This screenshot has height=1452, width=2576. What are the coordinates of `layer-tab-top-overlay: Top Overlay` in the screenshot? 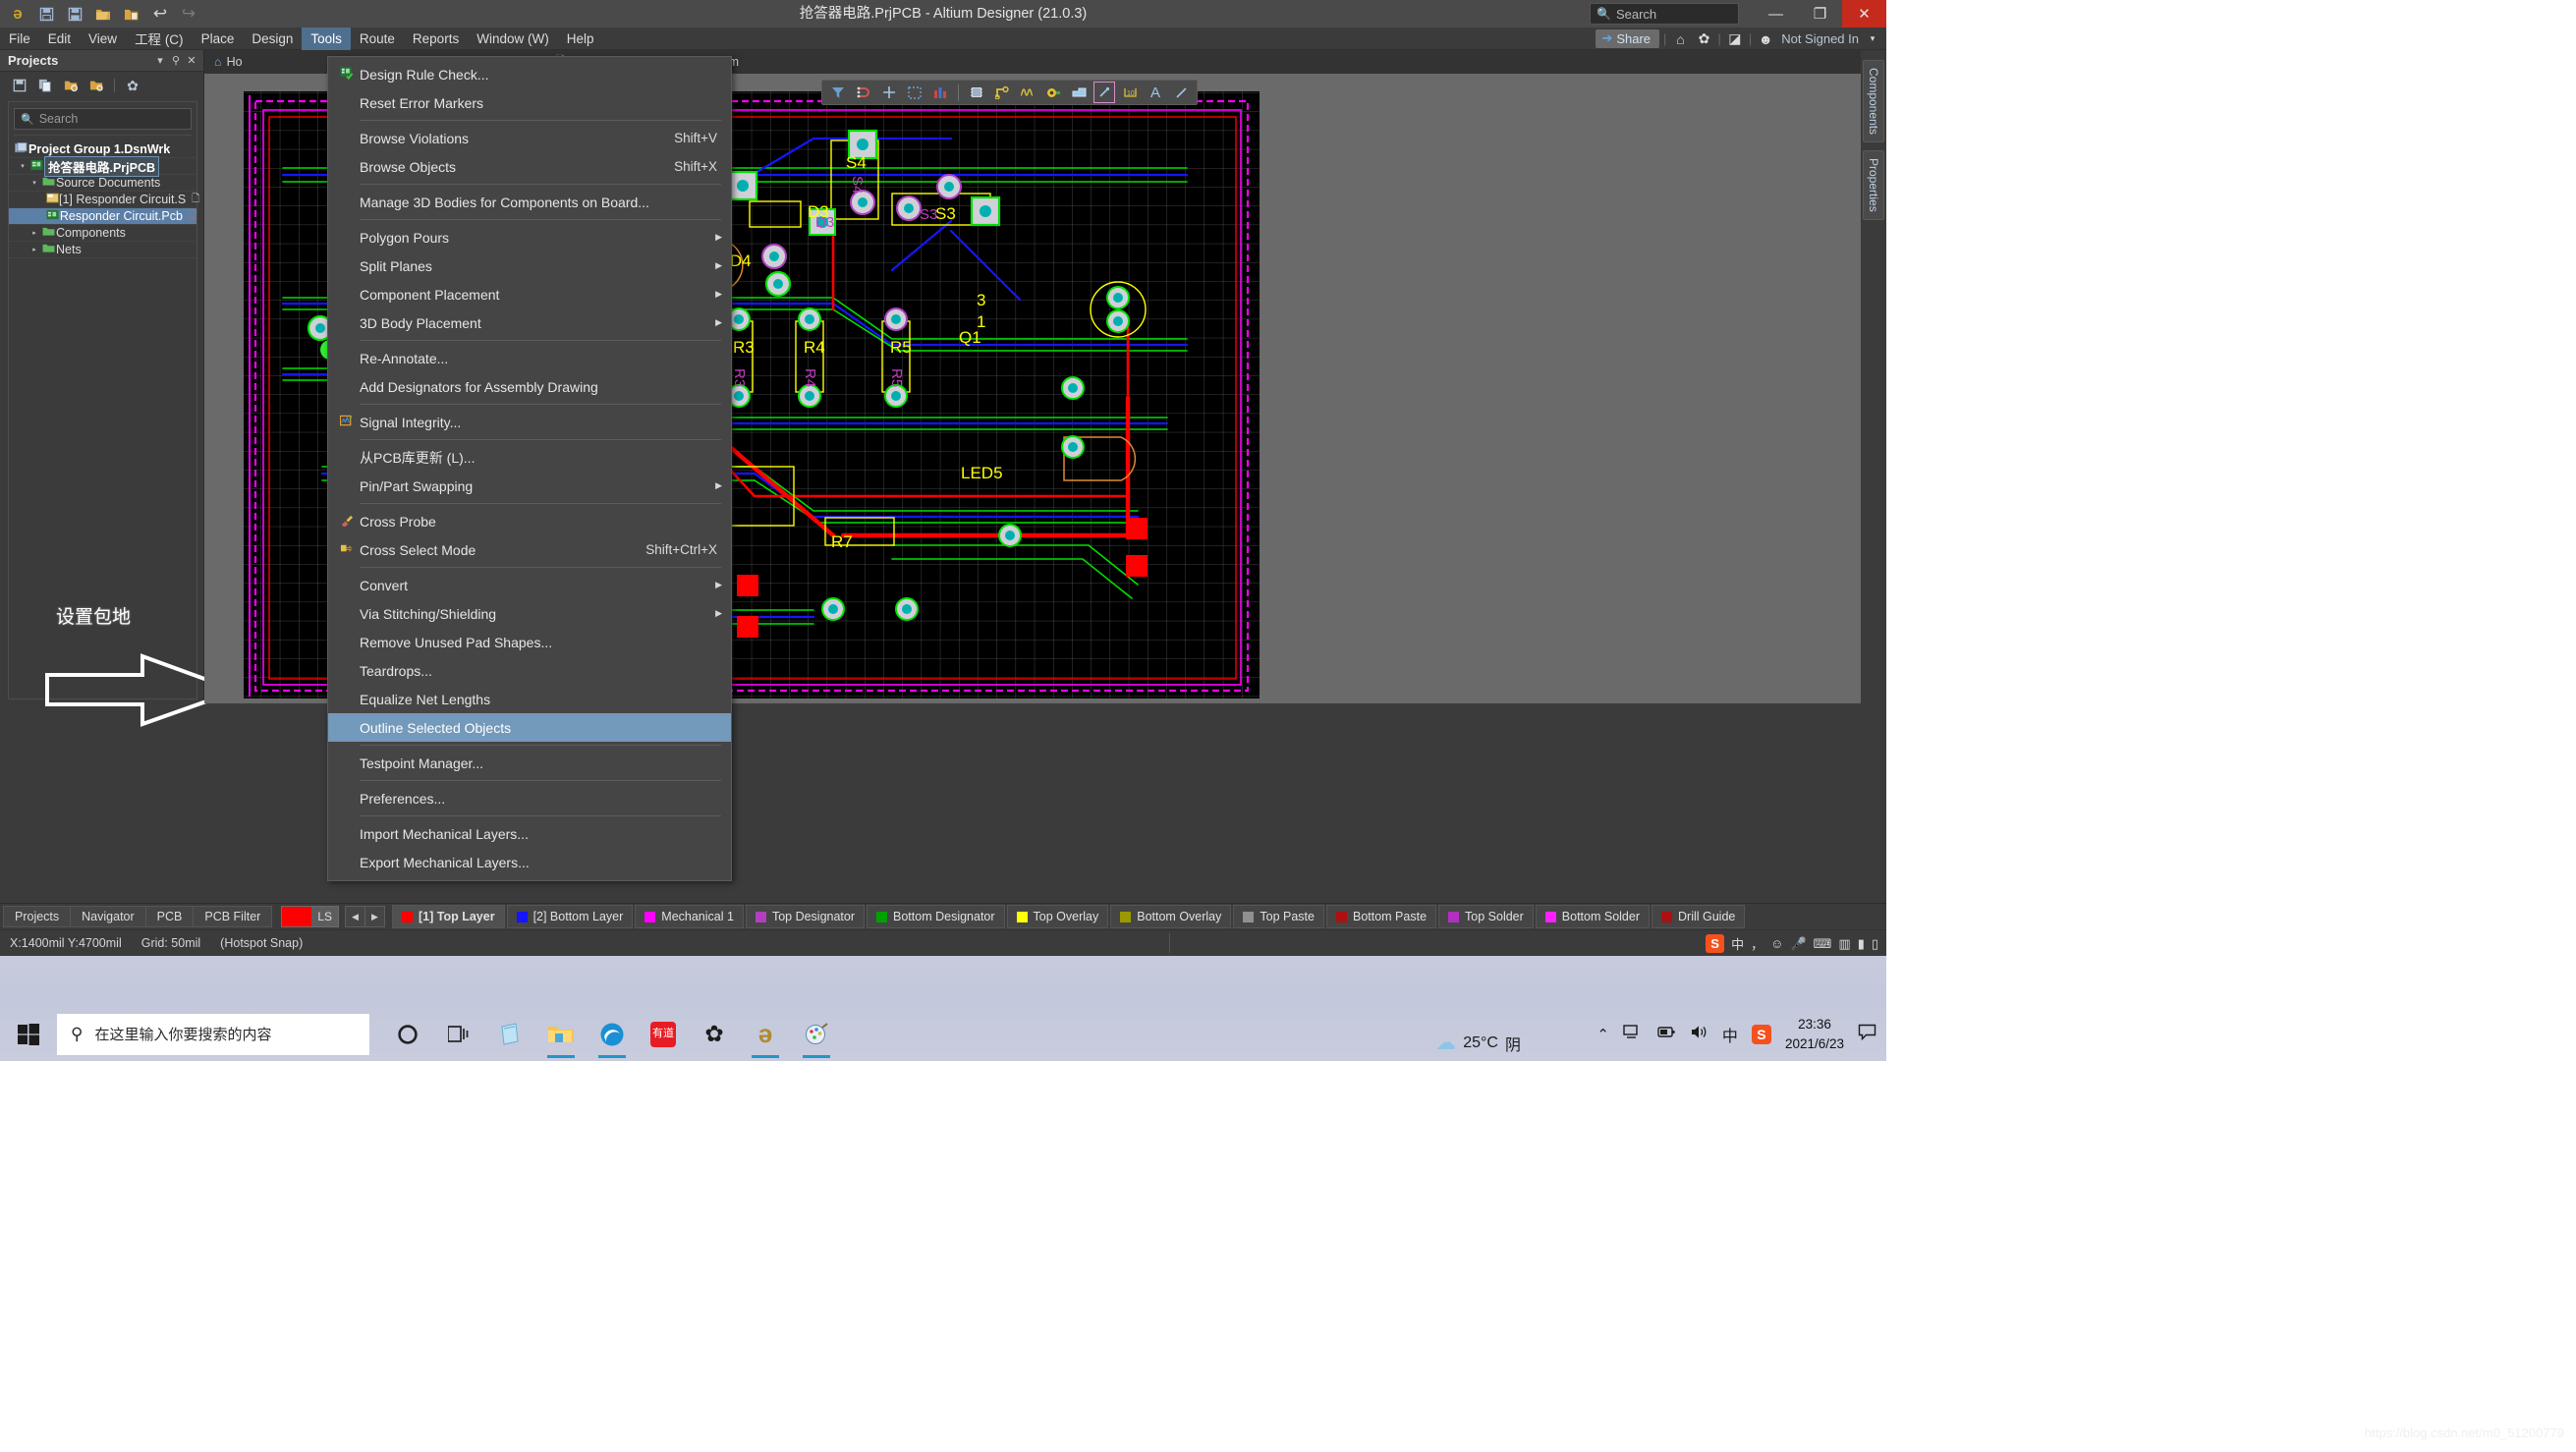 It's located at (1057, 916).